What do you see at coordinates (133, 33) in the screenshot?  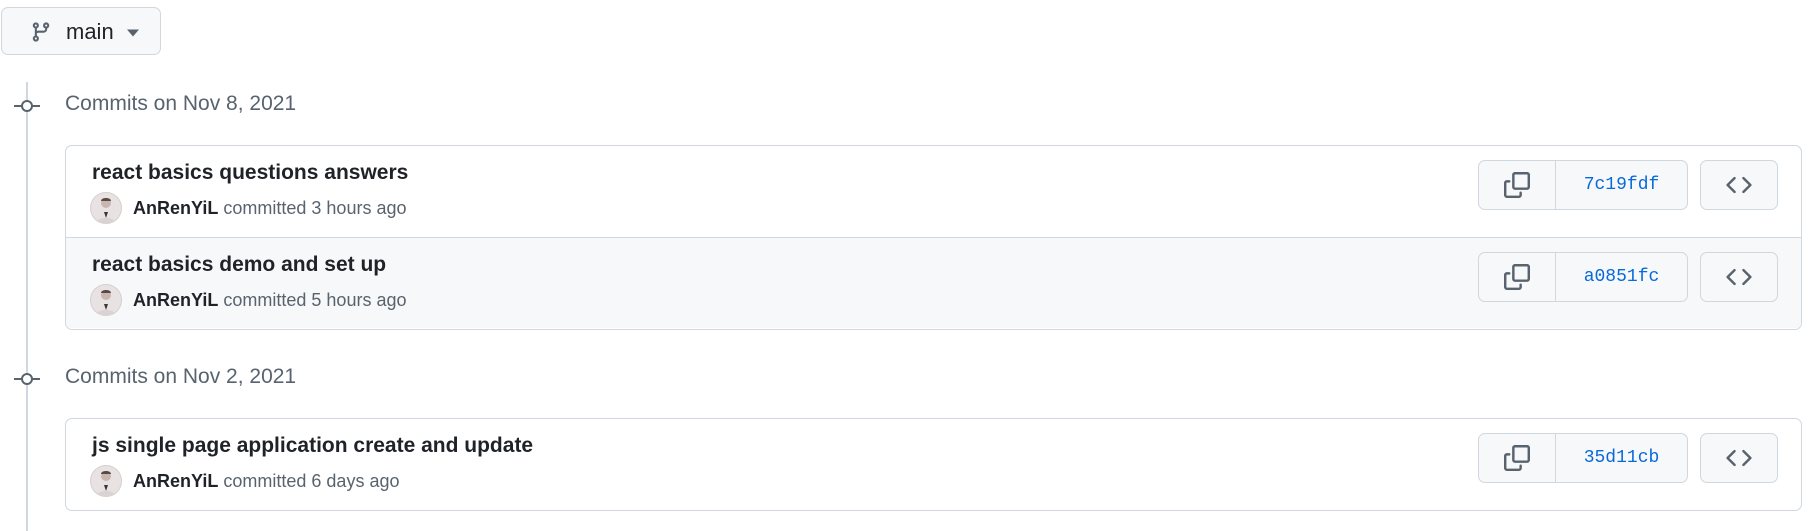 I see `triangle-down-icon` at bounding box center [133, 33].